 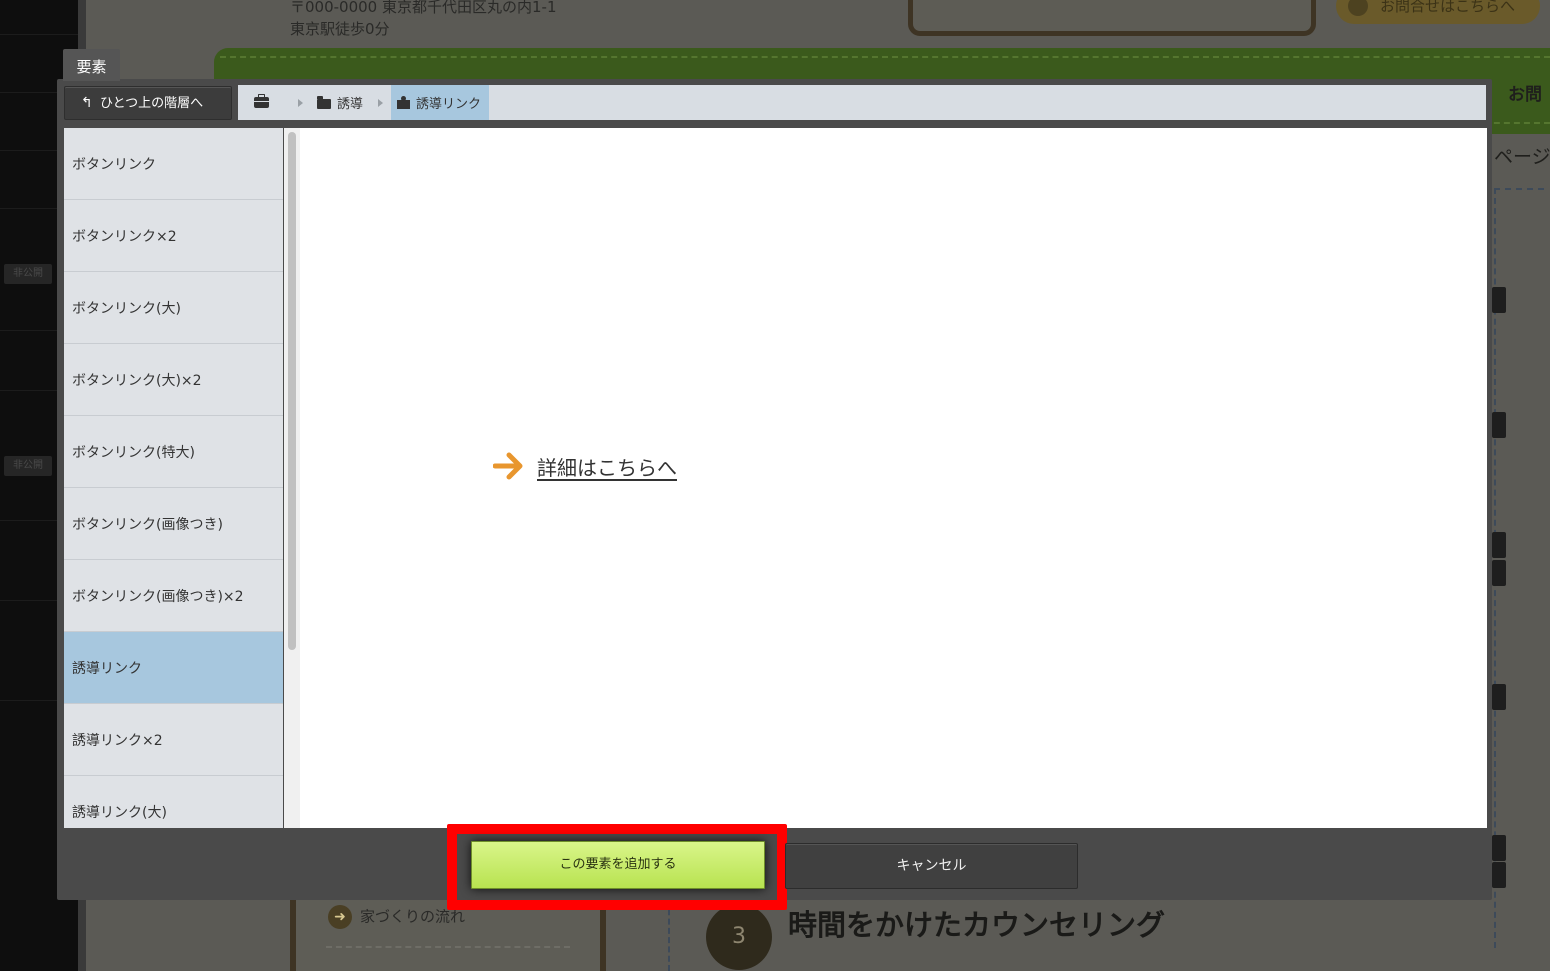 What do you see at coordinates (1438, 12) in the screenshot?
I see `background-contact-link: お問合せはこちらへ` at bounding box center [1438, 12].